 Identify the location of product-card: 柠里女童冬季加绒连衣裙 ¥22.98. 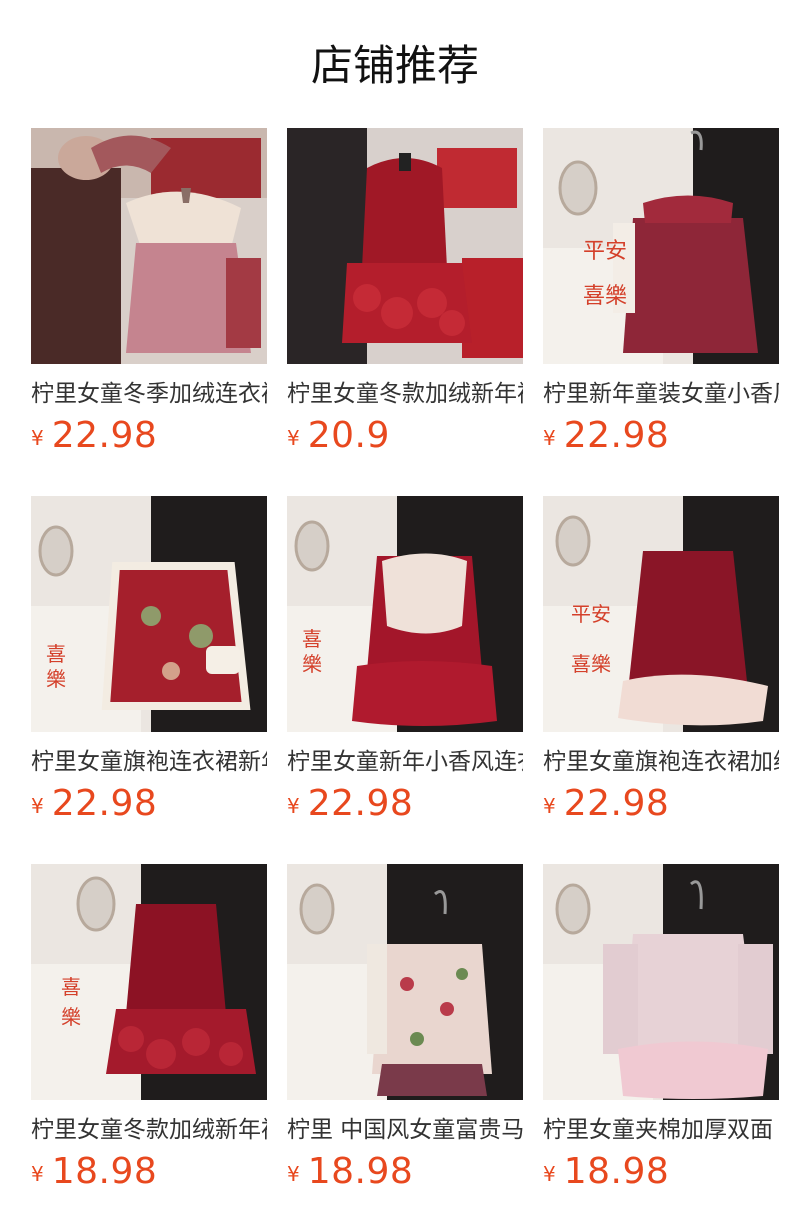
(149, 312).